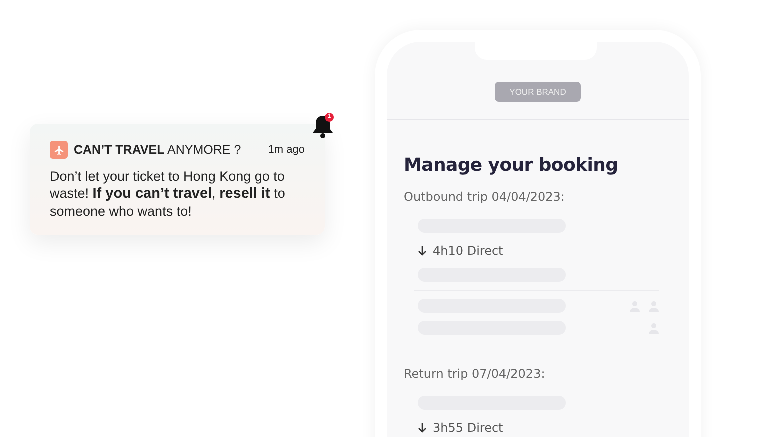  What do you see at coordinates (468, 428) in the screenshot?
I see `trip-duration: 3h55 Direct` at bounding box center [468, 428].